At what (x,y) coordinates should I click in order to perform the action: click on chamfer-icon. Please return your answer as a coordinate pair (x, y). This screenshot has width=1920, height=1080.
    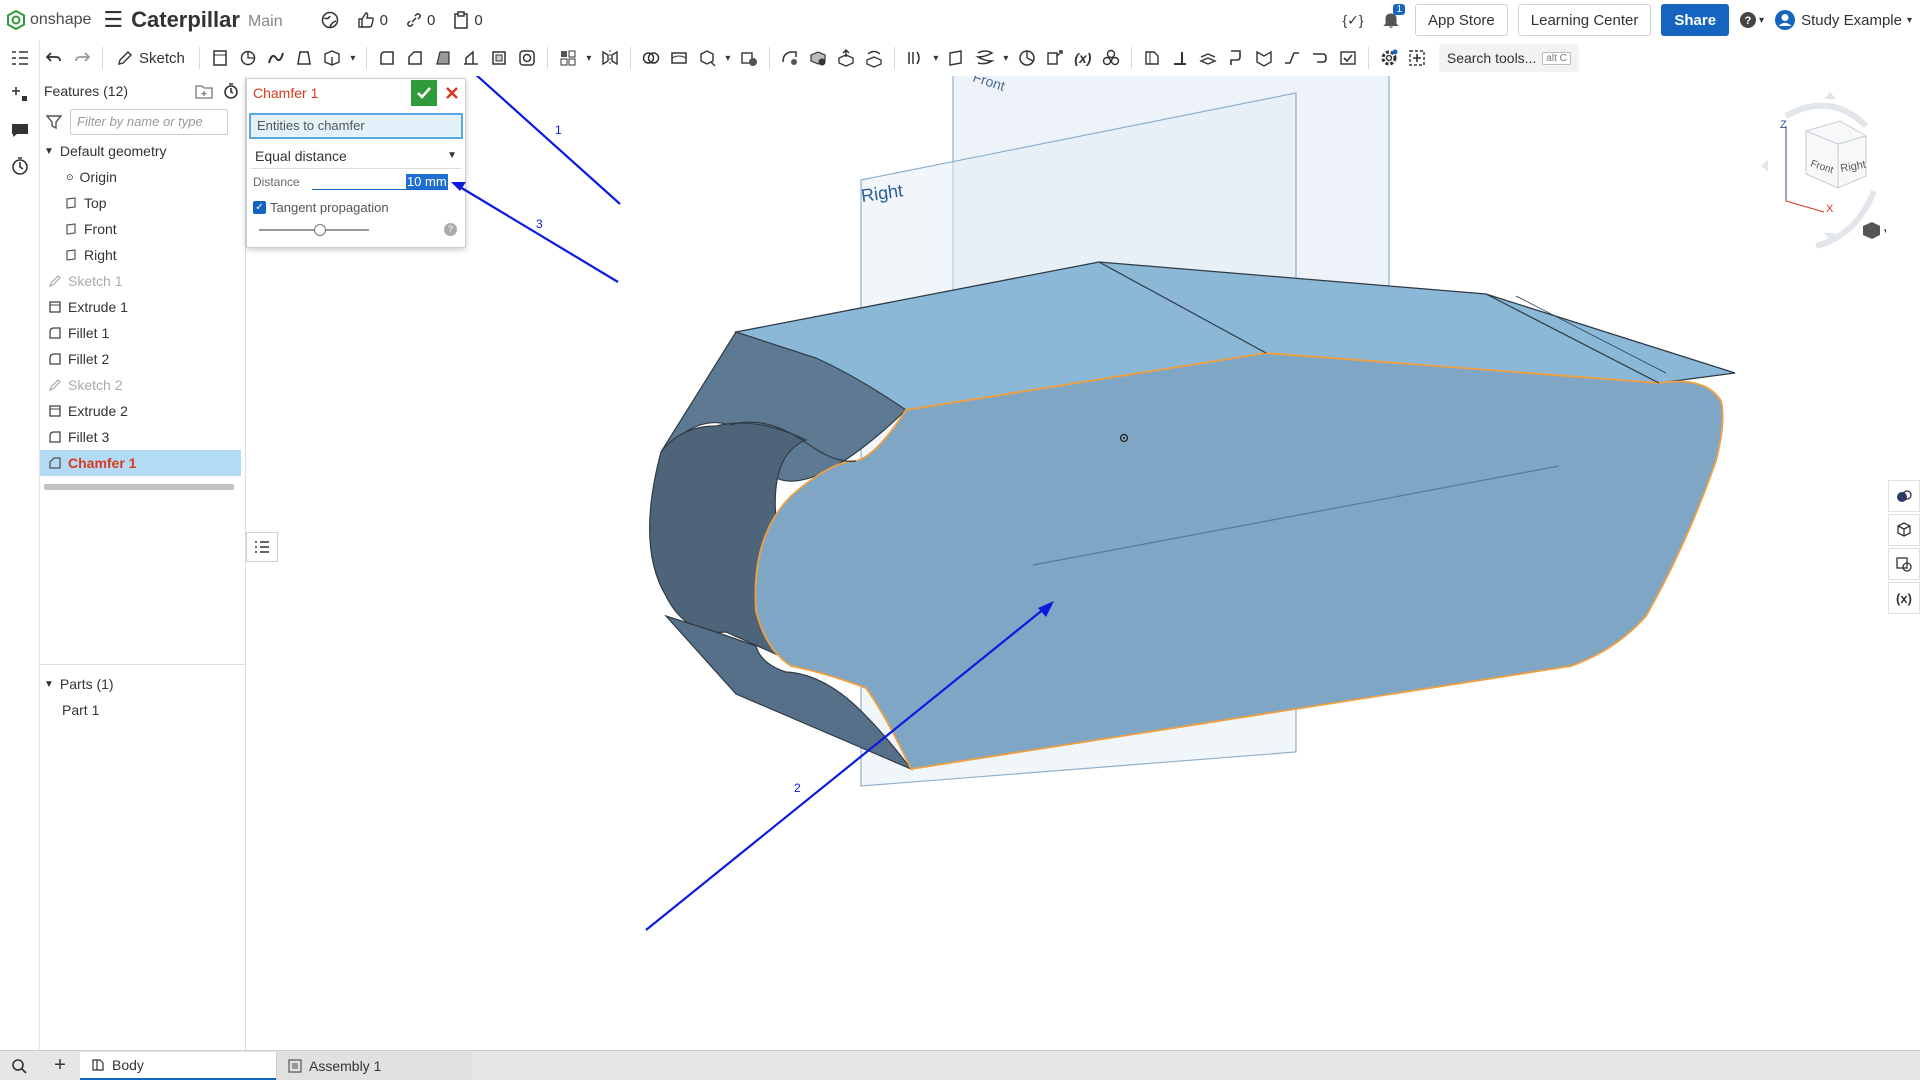
    Looking at the image, I should click on (415, 58).